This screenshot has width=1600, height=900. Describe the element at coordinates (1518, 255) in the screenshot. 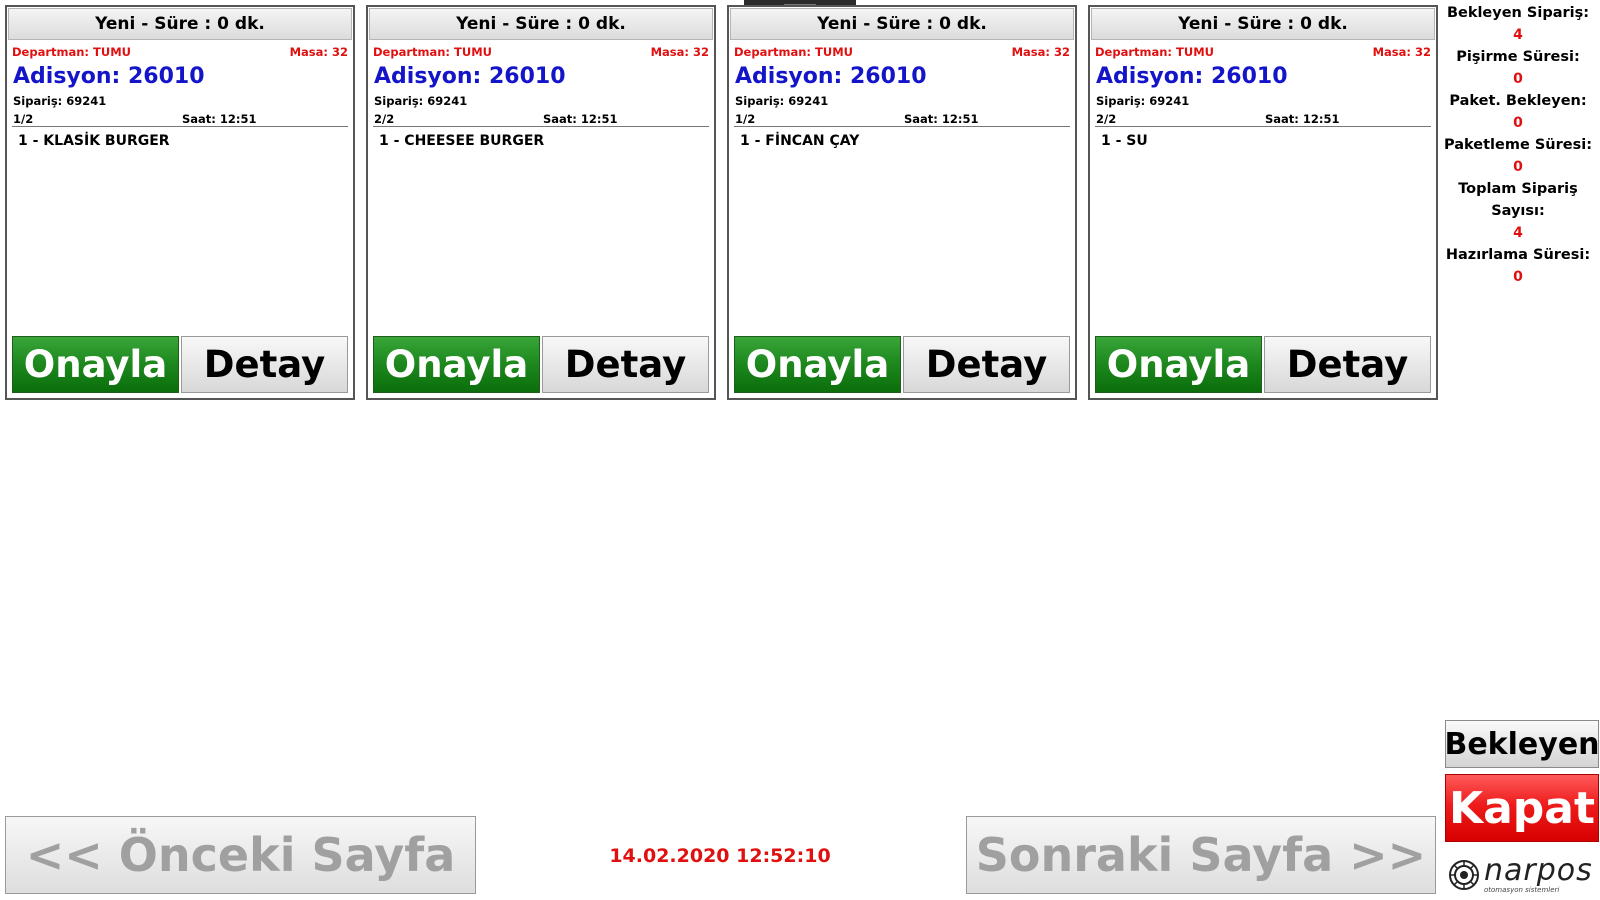

I see `prep-time-label: Hazırlama Süresi:` at that location.